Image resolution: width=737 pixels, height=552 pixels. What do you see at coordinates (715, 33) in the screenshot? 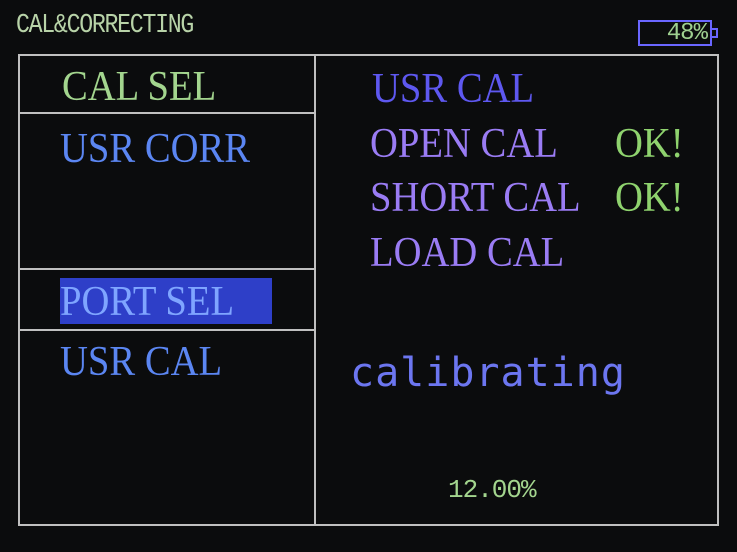
I see `battery-icon` at bounding box center [715, 33].